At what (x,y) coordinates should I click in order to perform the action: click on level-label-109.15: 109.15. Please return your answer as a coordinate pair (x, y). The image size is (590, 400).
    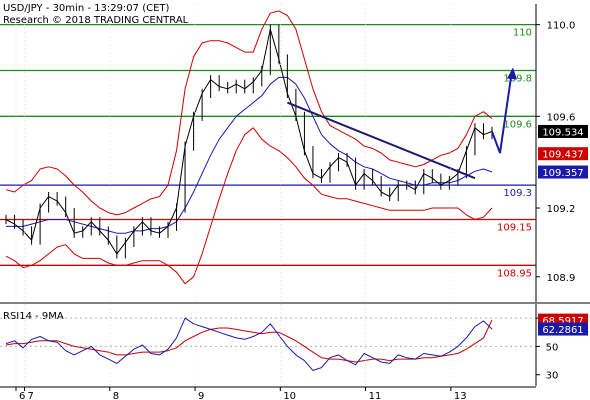
    Looking at the image, I should click on (514, 227).